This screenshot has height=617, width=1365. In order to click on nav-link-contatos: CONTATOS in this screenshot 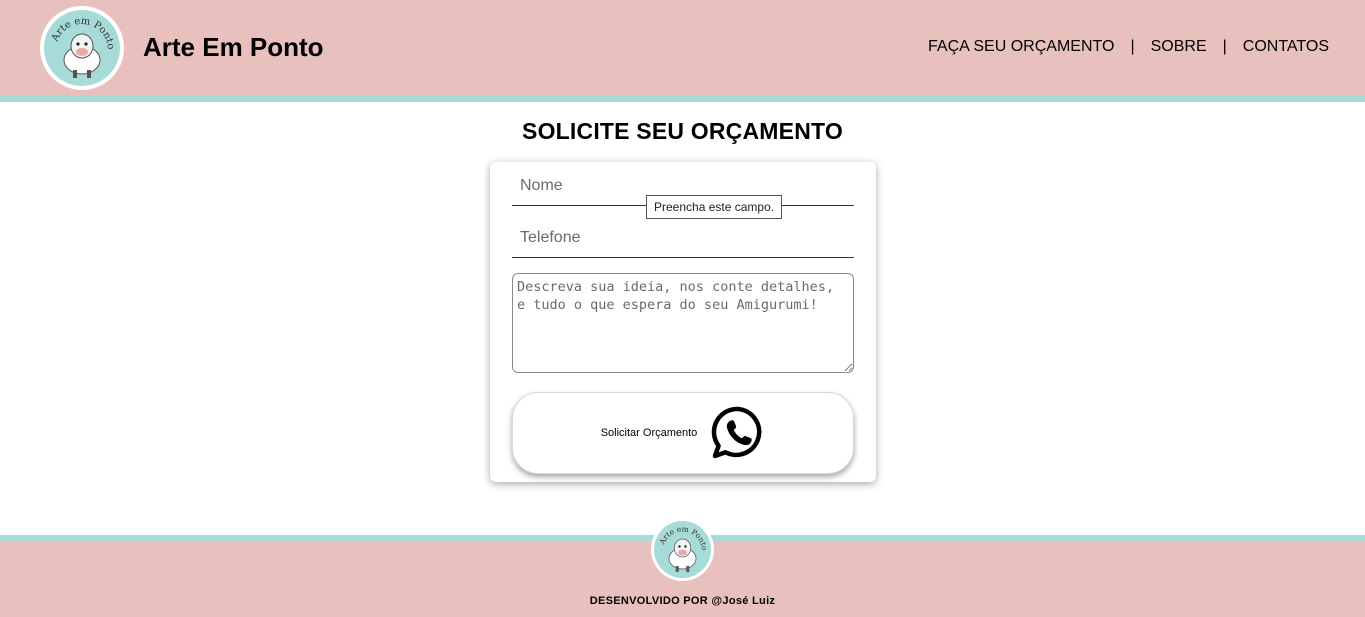, I will do `click(1286, 47)`.